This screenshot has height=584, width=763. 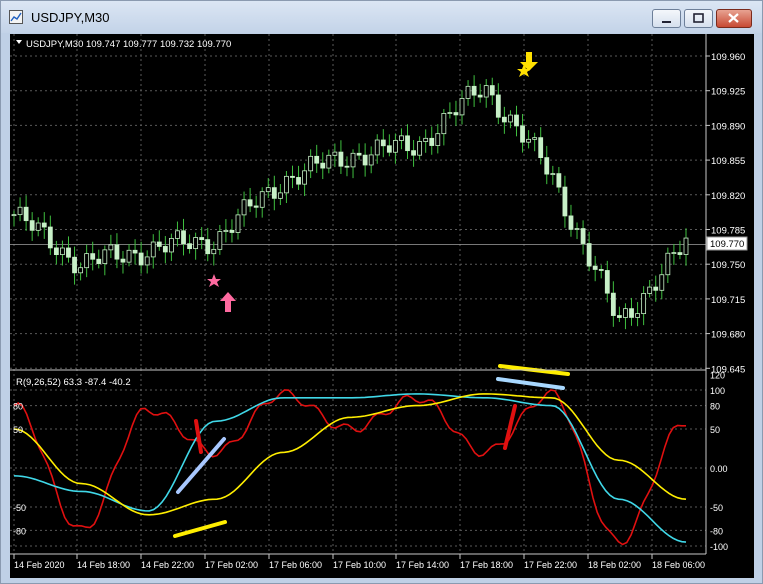 I want to click on chart-menu-triangle-icon, so click(x=19, y=42).